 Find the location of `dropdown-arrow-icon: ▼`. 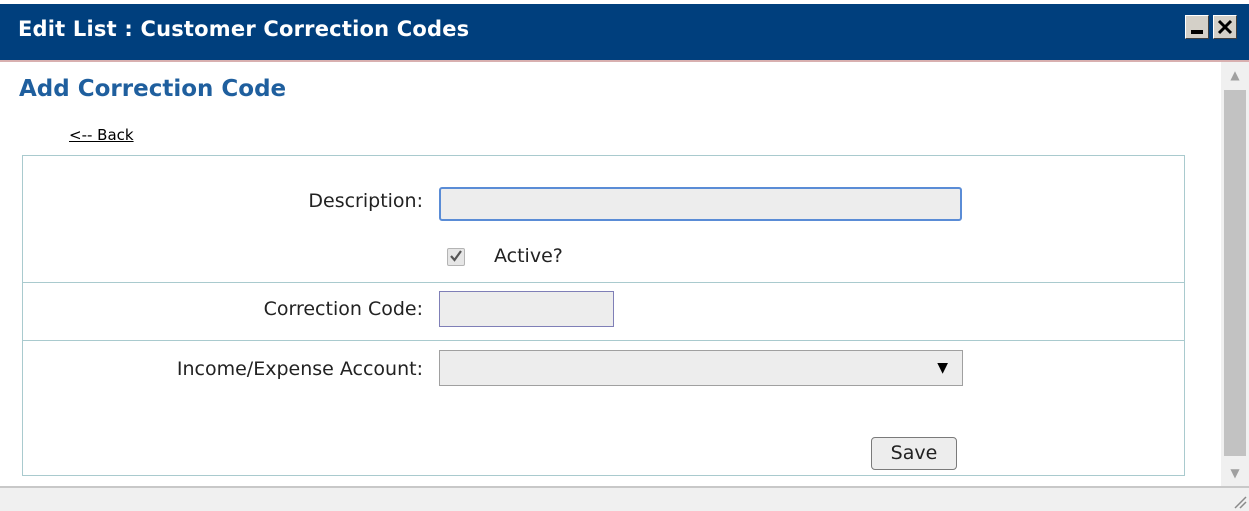

dropdown-arrow-icon: ▼ is located at coordinates (942, 368).